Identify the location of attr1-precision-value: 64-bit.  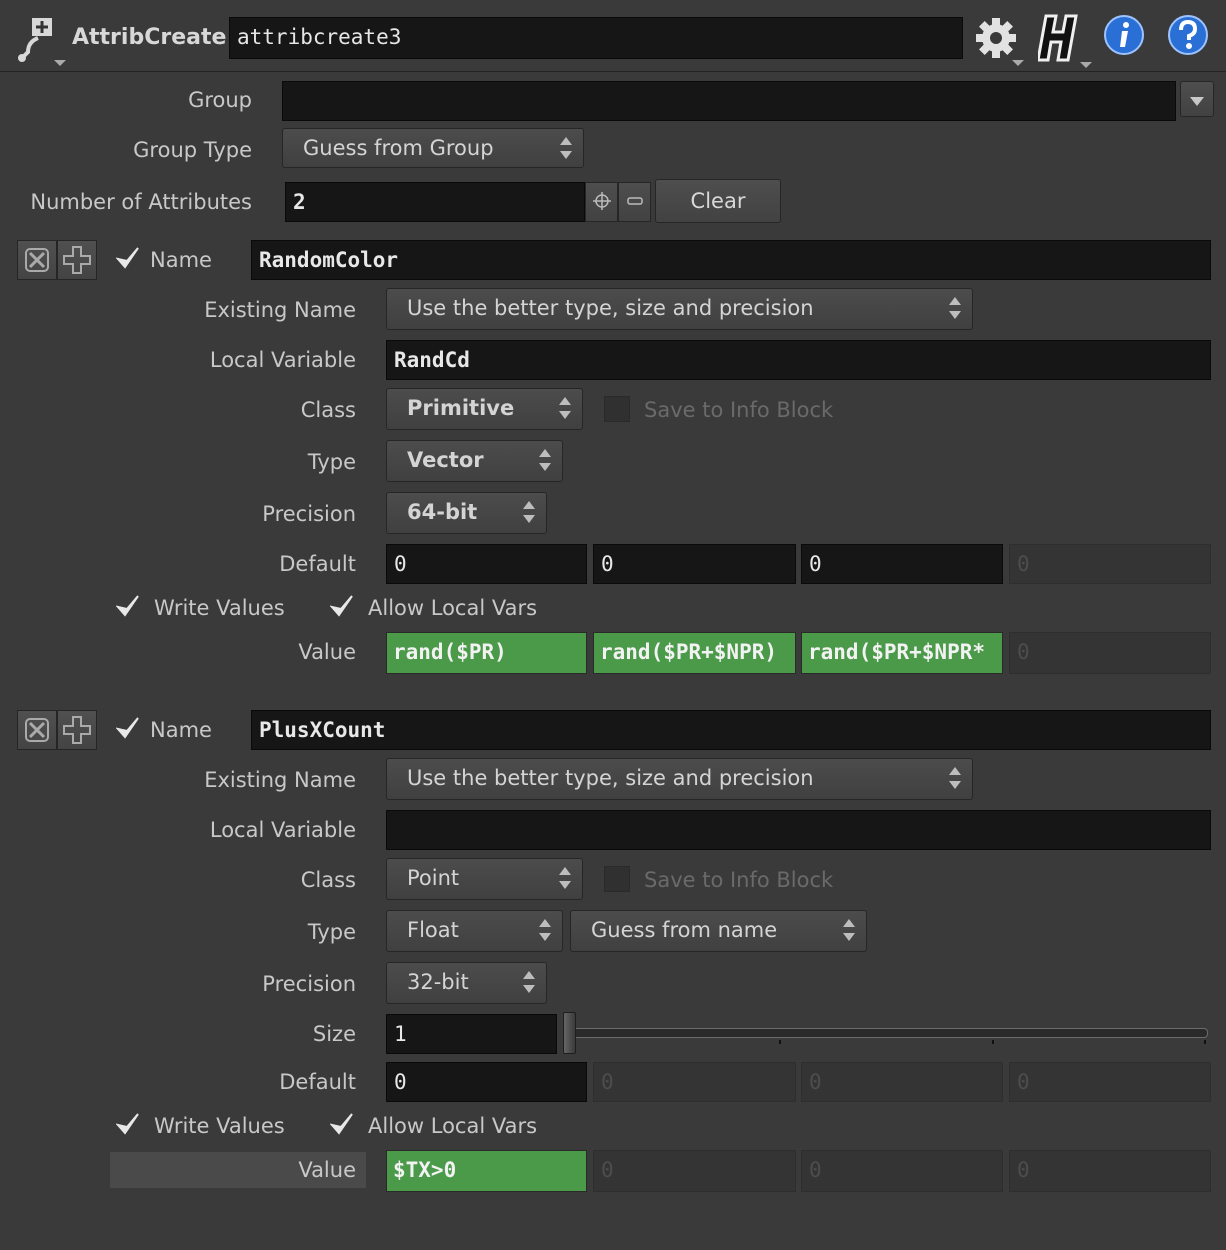
(442, 512).